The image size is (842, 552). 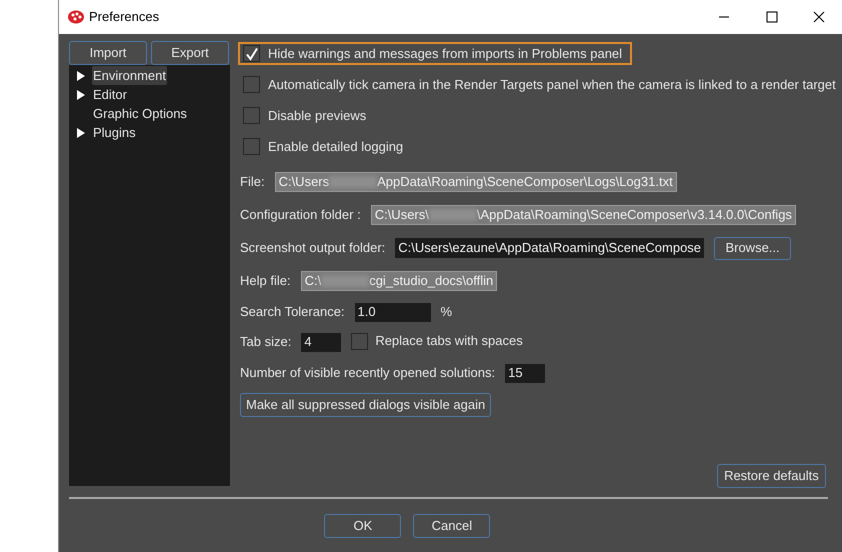 What do you see at coordinates (190, 53) in the screenshot?
I see `export-button: Export` at bounding box center [190, 53].